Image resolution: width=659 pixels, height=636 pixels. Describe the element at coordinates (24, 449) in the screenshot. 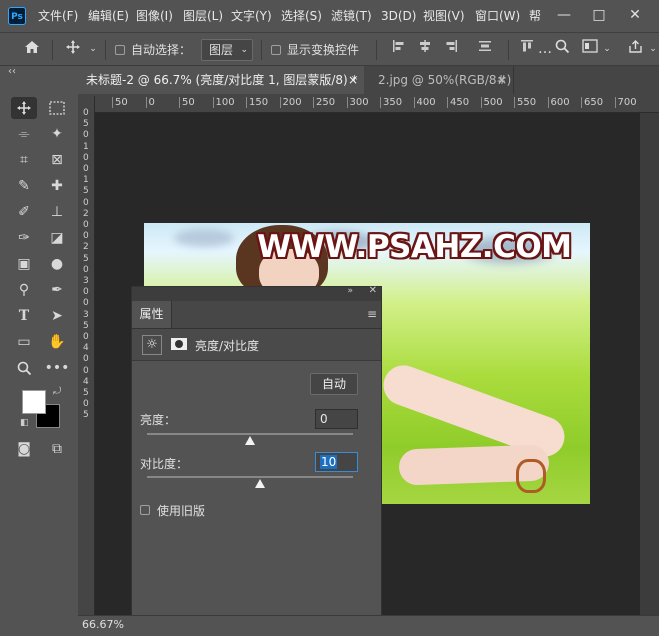

I see `quick-mask-icon: ◙` at that location.